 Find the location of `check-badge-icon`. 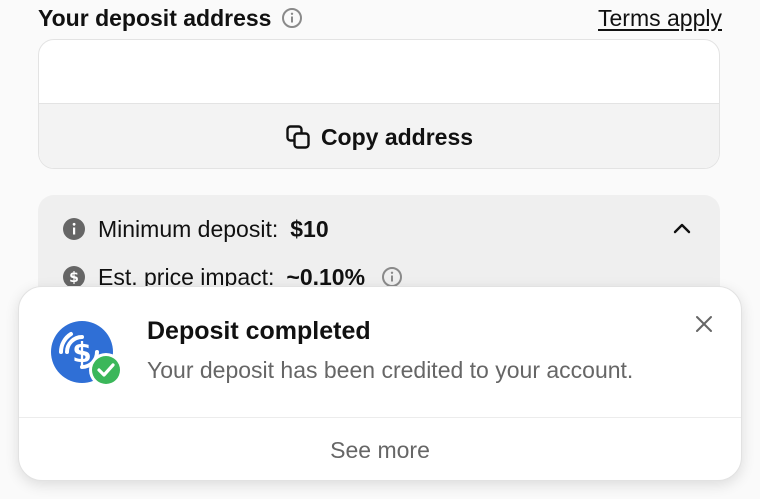

check-badge-icon is located at coordinates (106, 370).